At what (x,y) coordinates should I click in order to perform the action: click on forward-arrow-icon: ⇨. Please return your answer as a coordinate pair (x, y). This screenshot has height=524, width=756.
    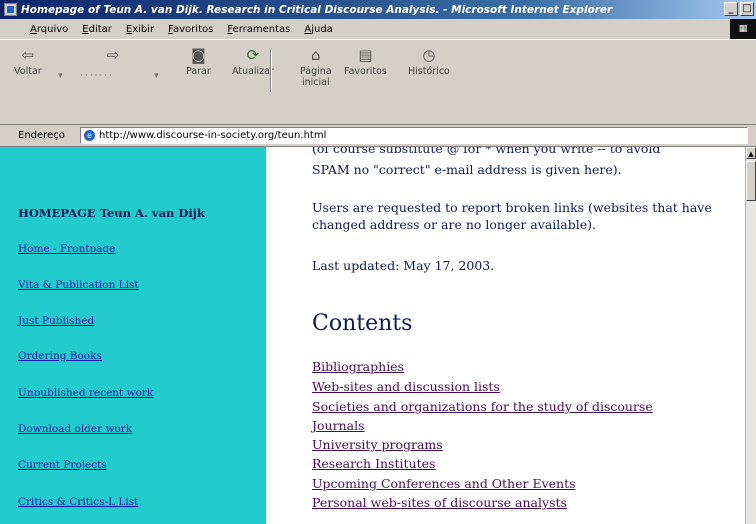
    Looking at the image, I should click on (113, 55).